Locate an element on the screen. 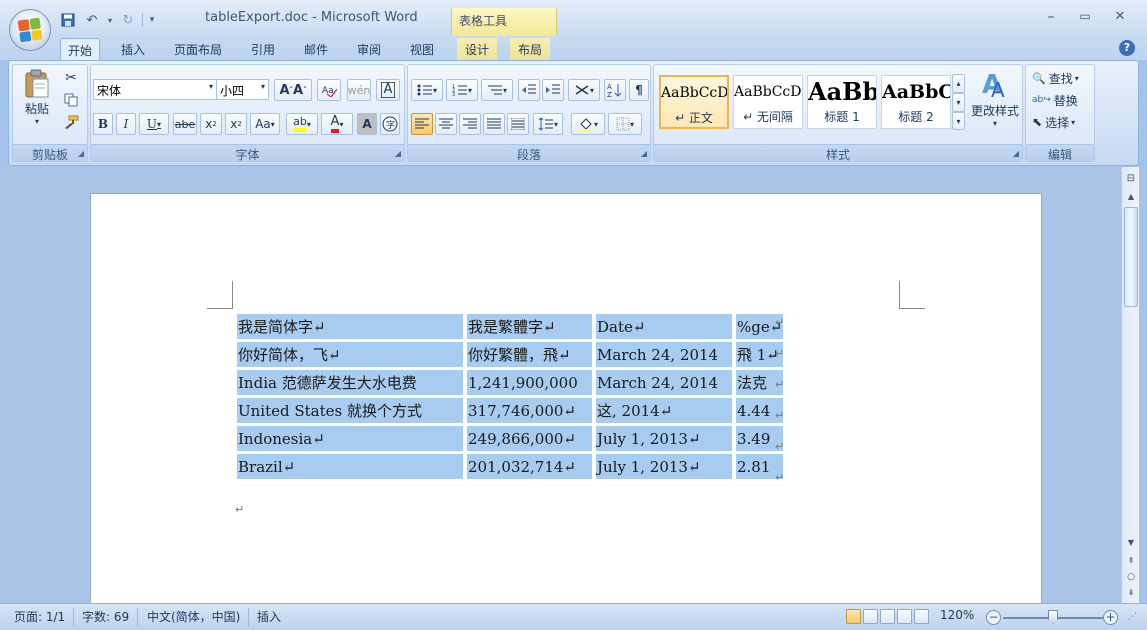 The image size is (1147, 630). table-cell: Brazil↵ is located at coordinates (350, 466).